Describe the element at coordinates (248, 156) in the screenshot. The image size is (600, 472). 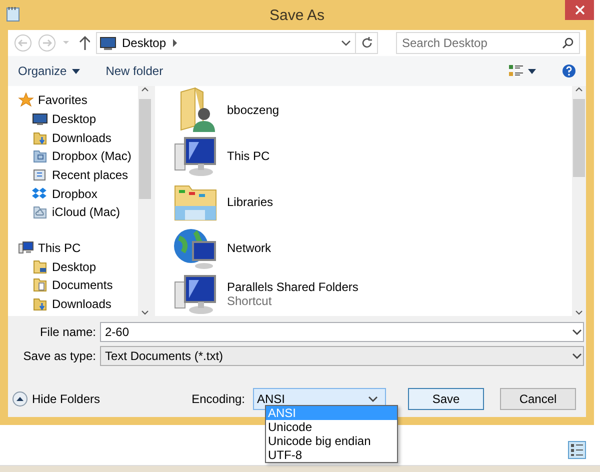
I see `item-name: This PC` at that location.